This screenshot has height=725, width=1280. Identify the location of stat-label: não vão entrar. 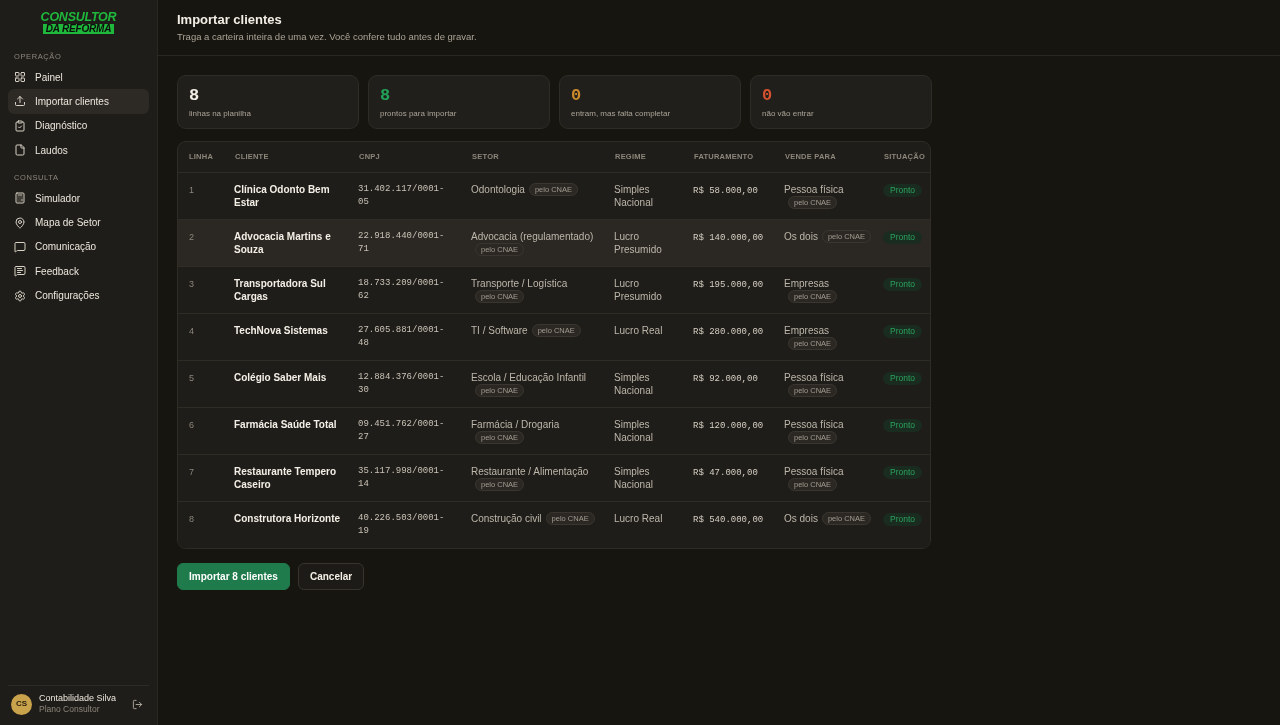
(788, 114).